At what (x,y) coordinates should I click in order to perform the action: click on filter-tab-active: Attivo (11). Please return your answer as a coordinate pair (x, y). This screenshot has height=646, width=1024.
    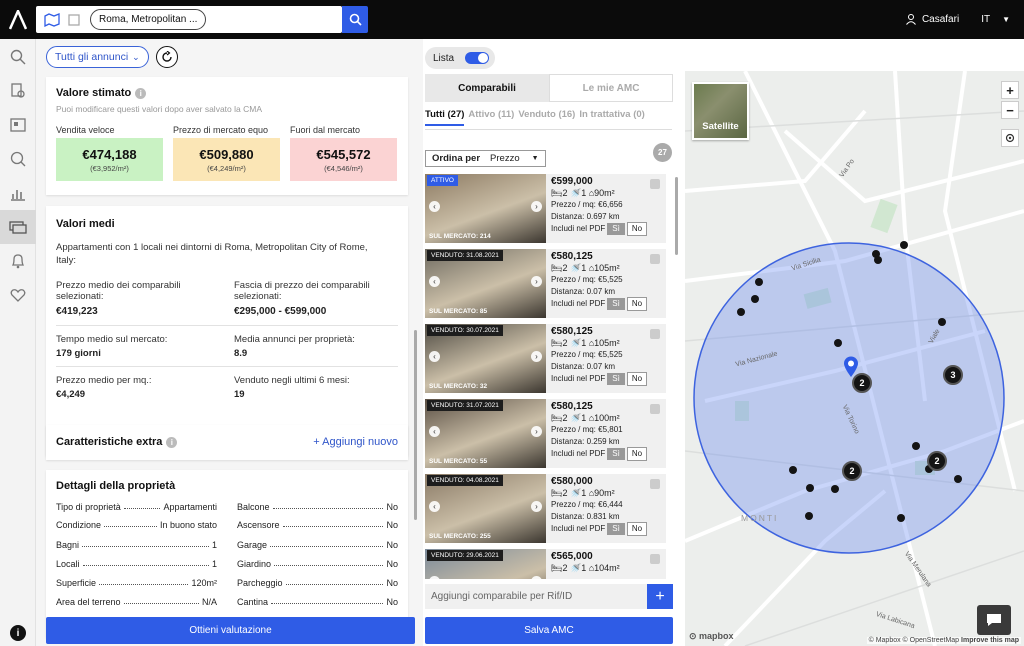
    Looking at the image, I should click on (491, 117).